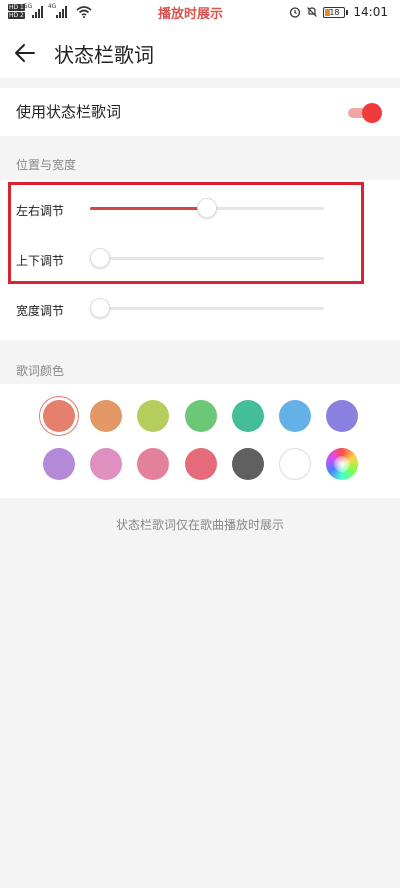 The height and width of the screenshot is (888, 400). Describe the element at coordinates (186, 233) in the screenshot. I see `highlight-box` at that location.